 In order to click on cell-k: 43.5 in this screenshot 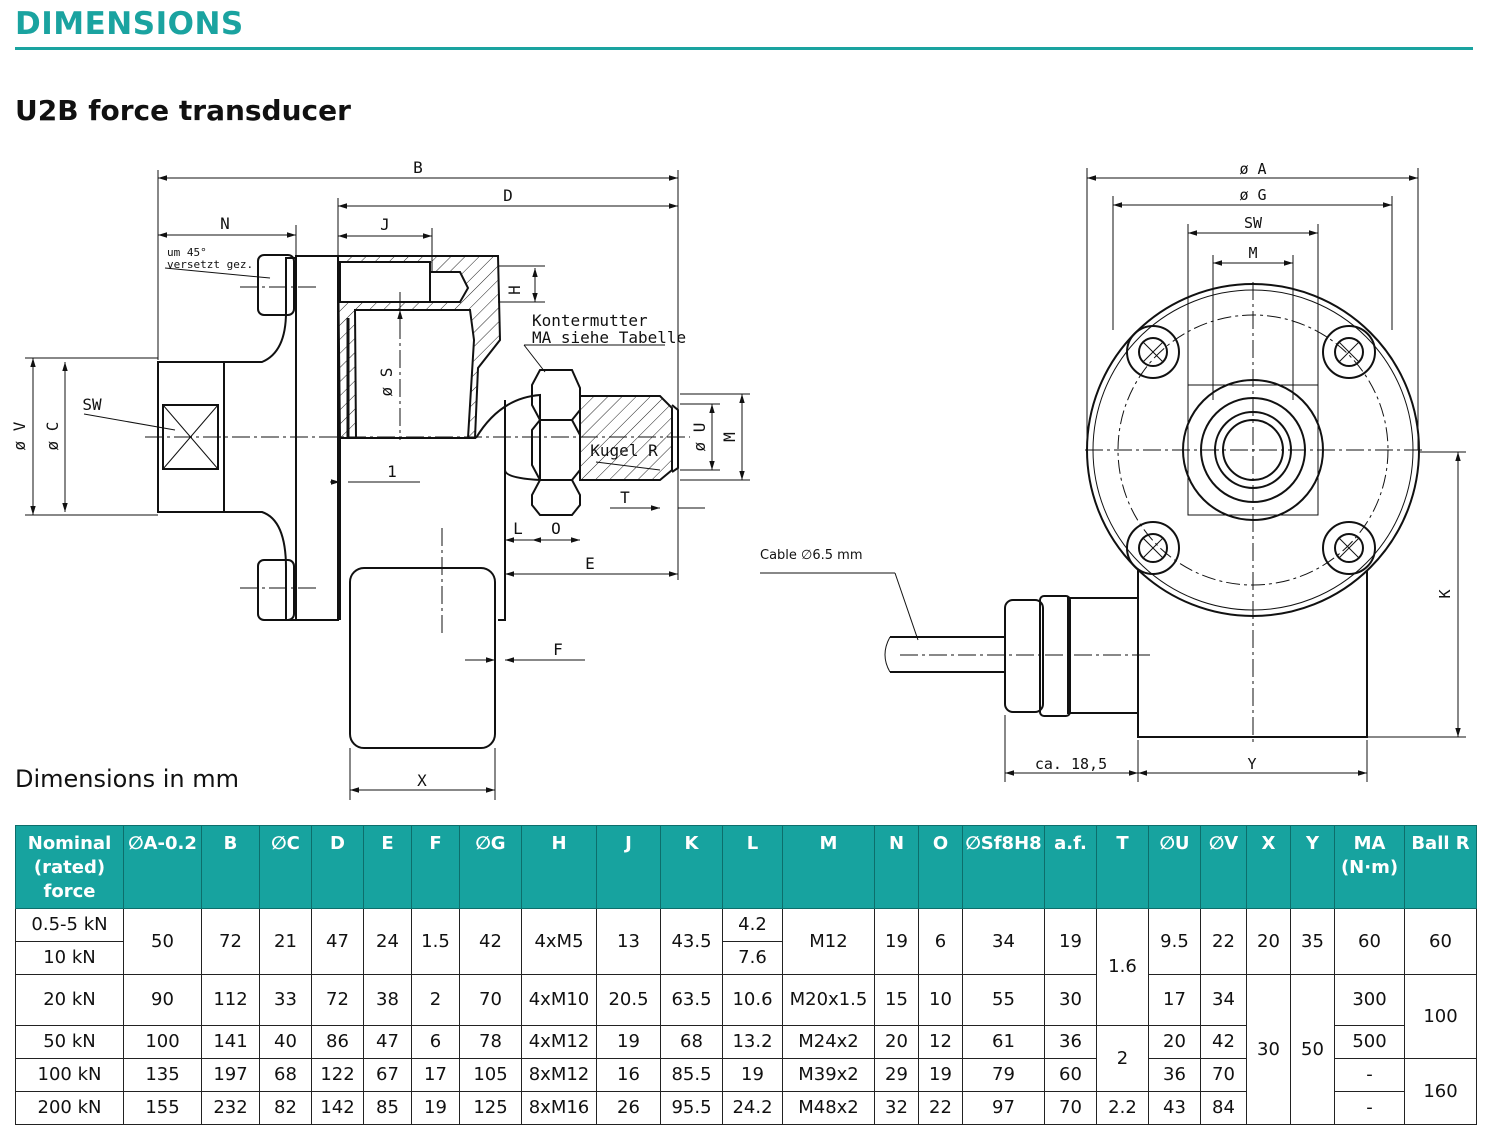, I will do `click(691, 941)`.